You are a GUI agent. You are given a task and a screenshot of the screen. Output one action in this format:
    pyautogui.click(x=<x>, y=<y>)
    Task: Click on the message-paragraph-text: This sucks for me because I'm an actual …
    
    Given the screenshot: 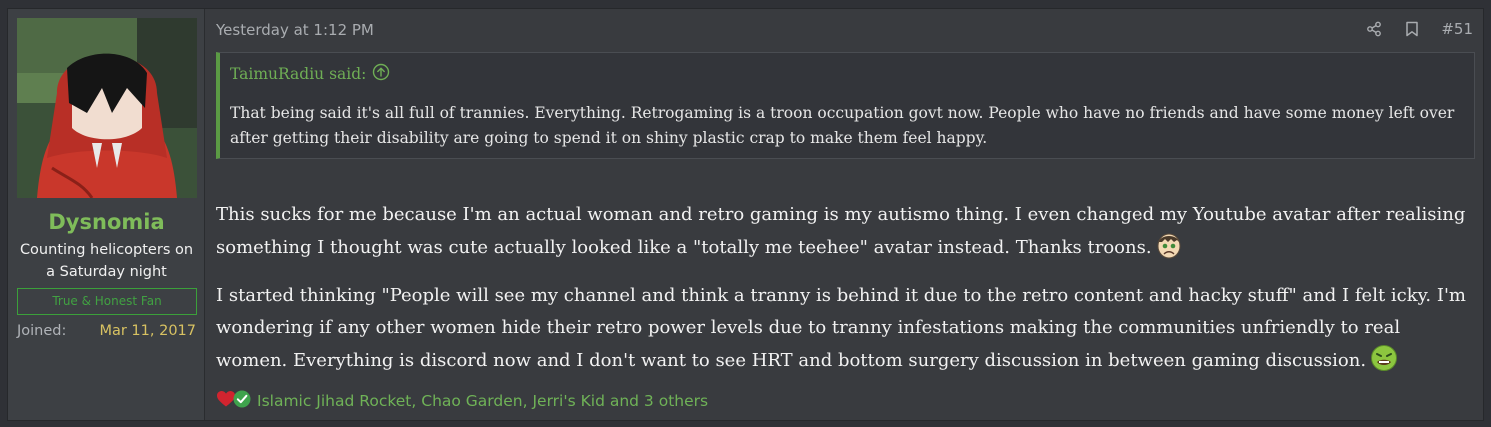 What is the action you would take?
    pyautogui.click(x=841, y=231)
    